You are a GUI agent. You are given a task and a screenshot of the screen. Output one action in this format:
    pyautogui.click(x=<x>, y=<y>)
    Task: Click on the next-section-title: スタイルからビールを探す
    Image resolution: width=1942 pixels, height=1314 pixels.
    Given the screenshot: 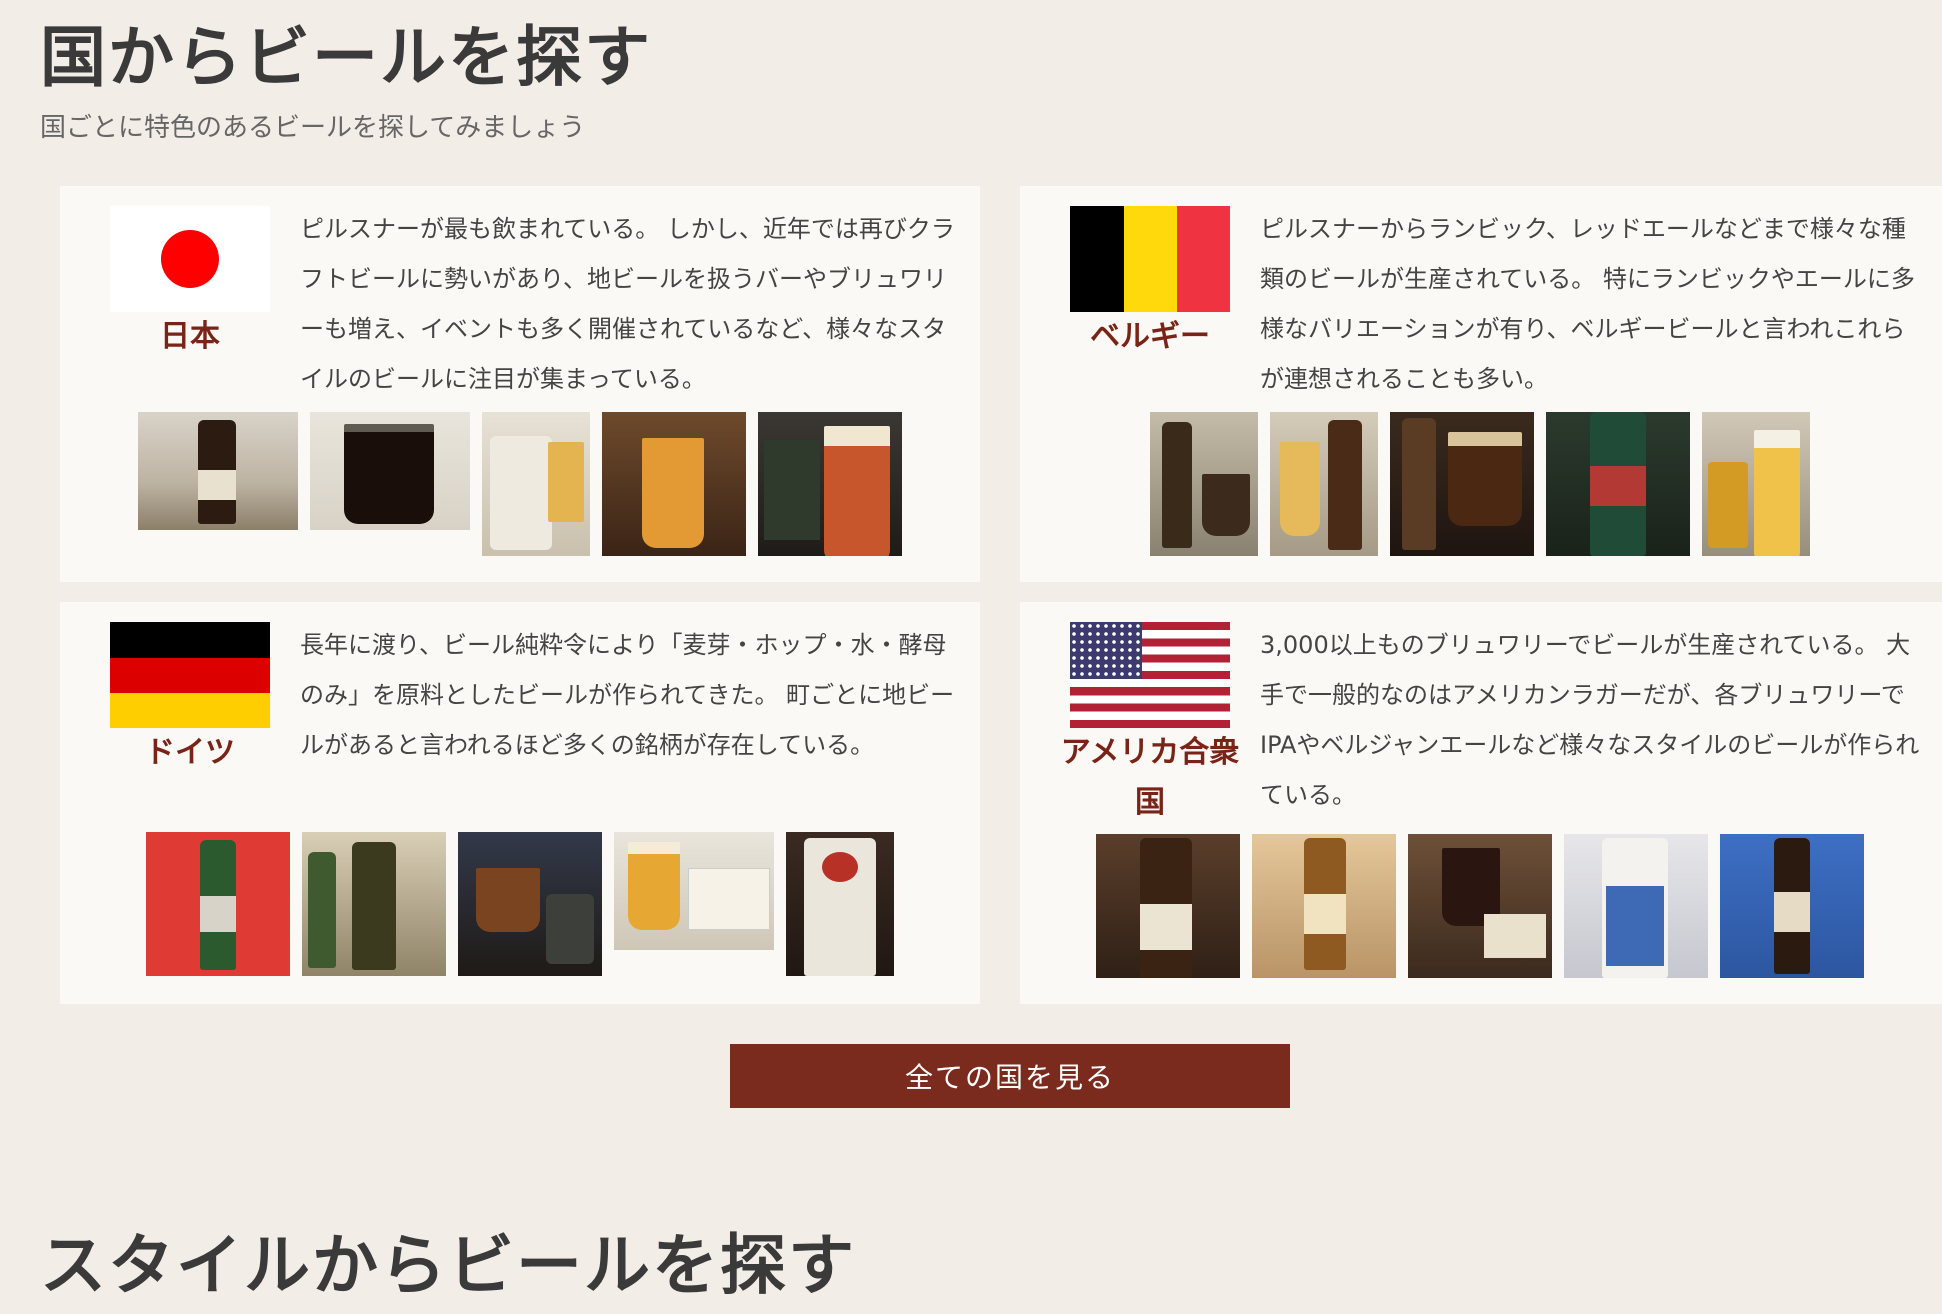 What is the action you would take?
    pyautogui.click(x=448, y=1265)
    